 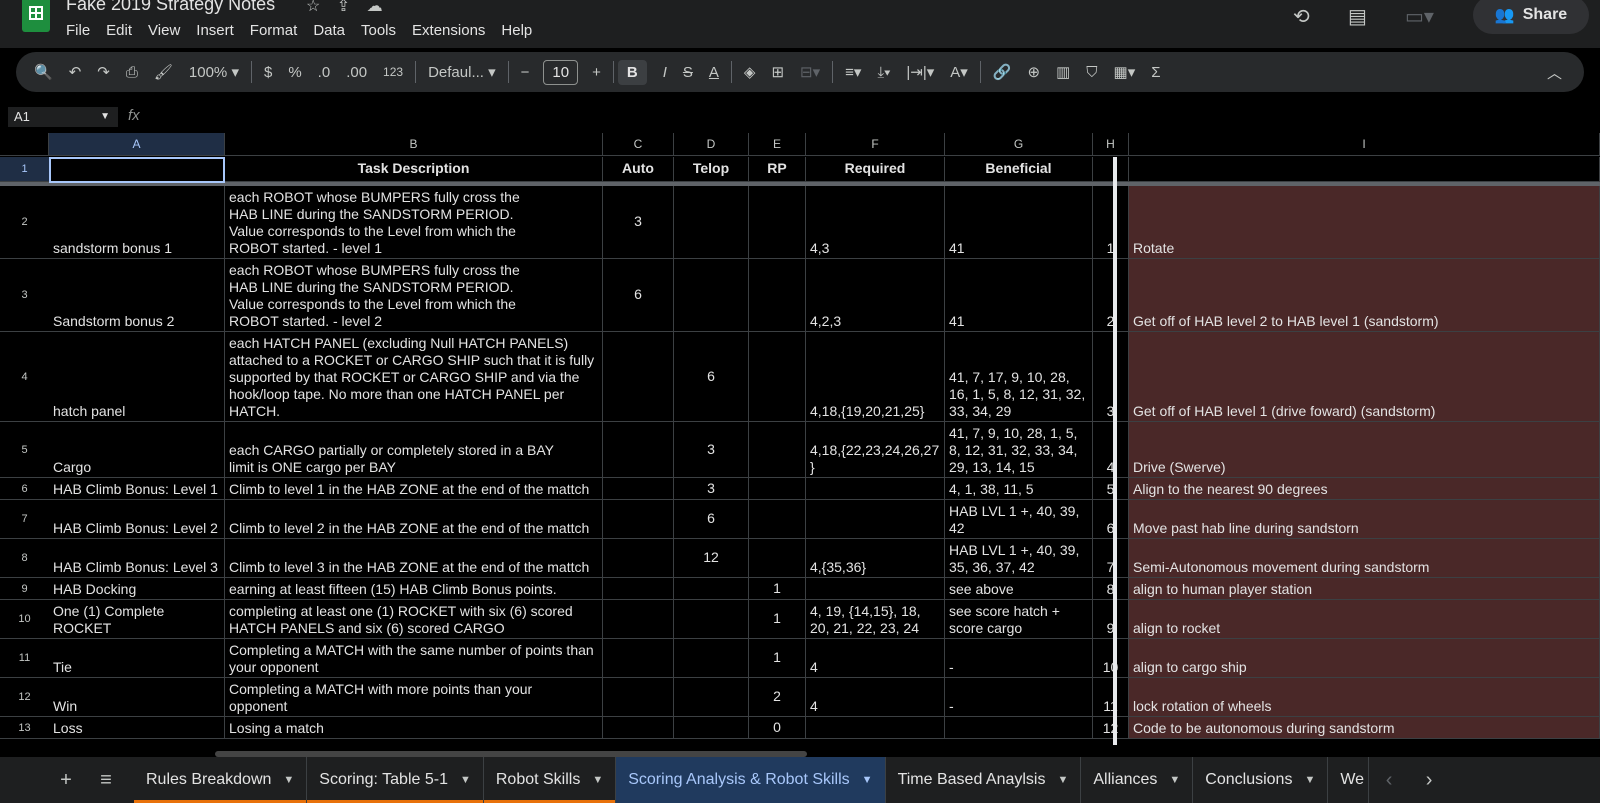 I want to click on decrease-decimal-button: .0, so click(x=324, y=72).